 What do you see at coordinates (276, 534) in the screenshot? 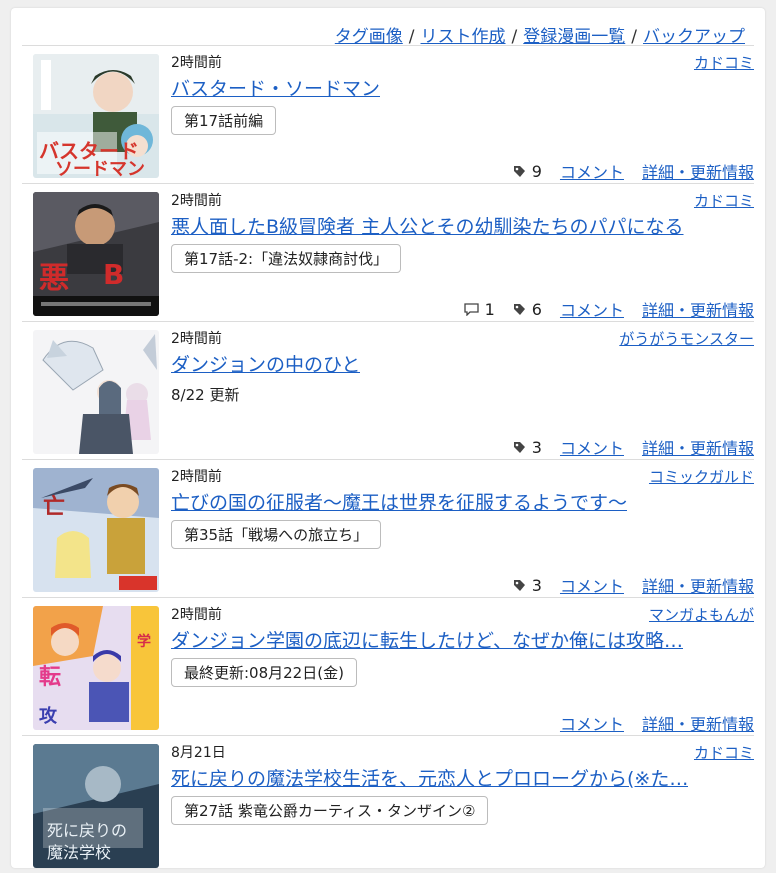
I see `episode-badge: 第35話「戦場への旅立ち」` at bounding box center [276, 534].